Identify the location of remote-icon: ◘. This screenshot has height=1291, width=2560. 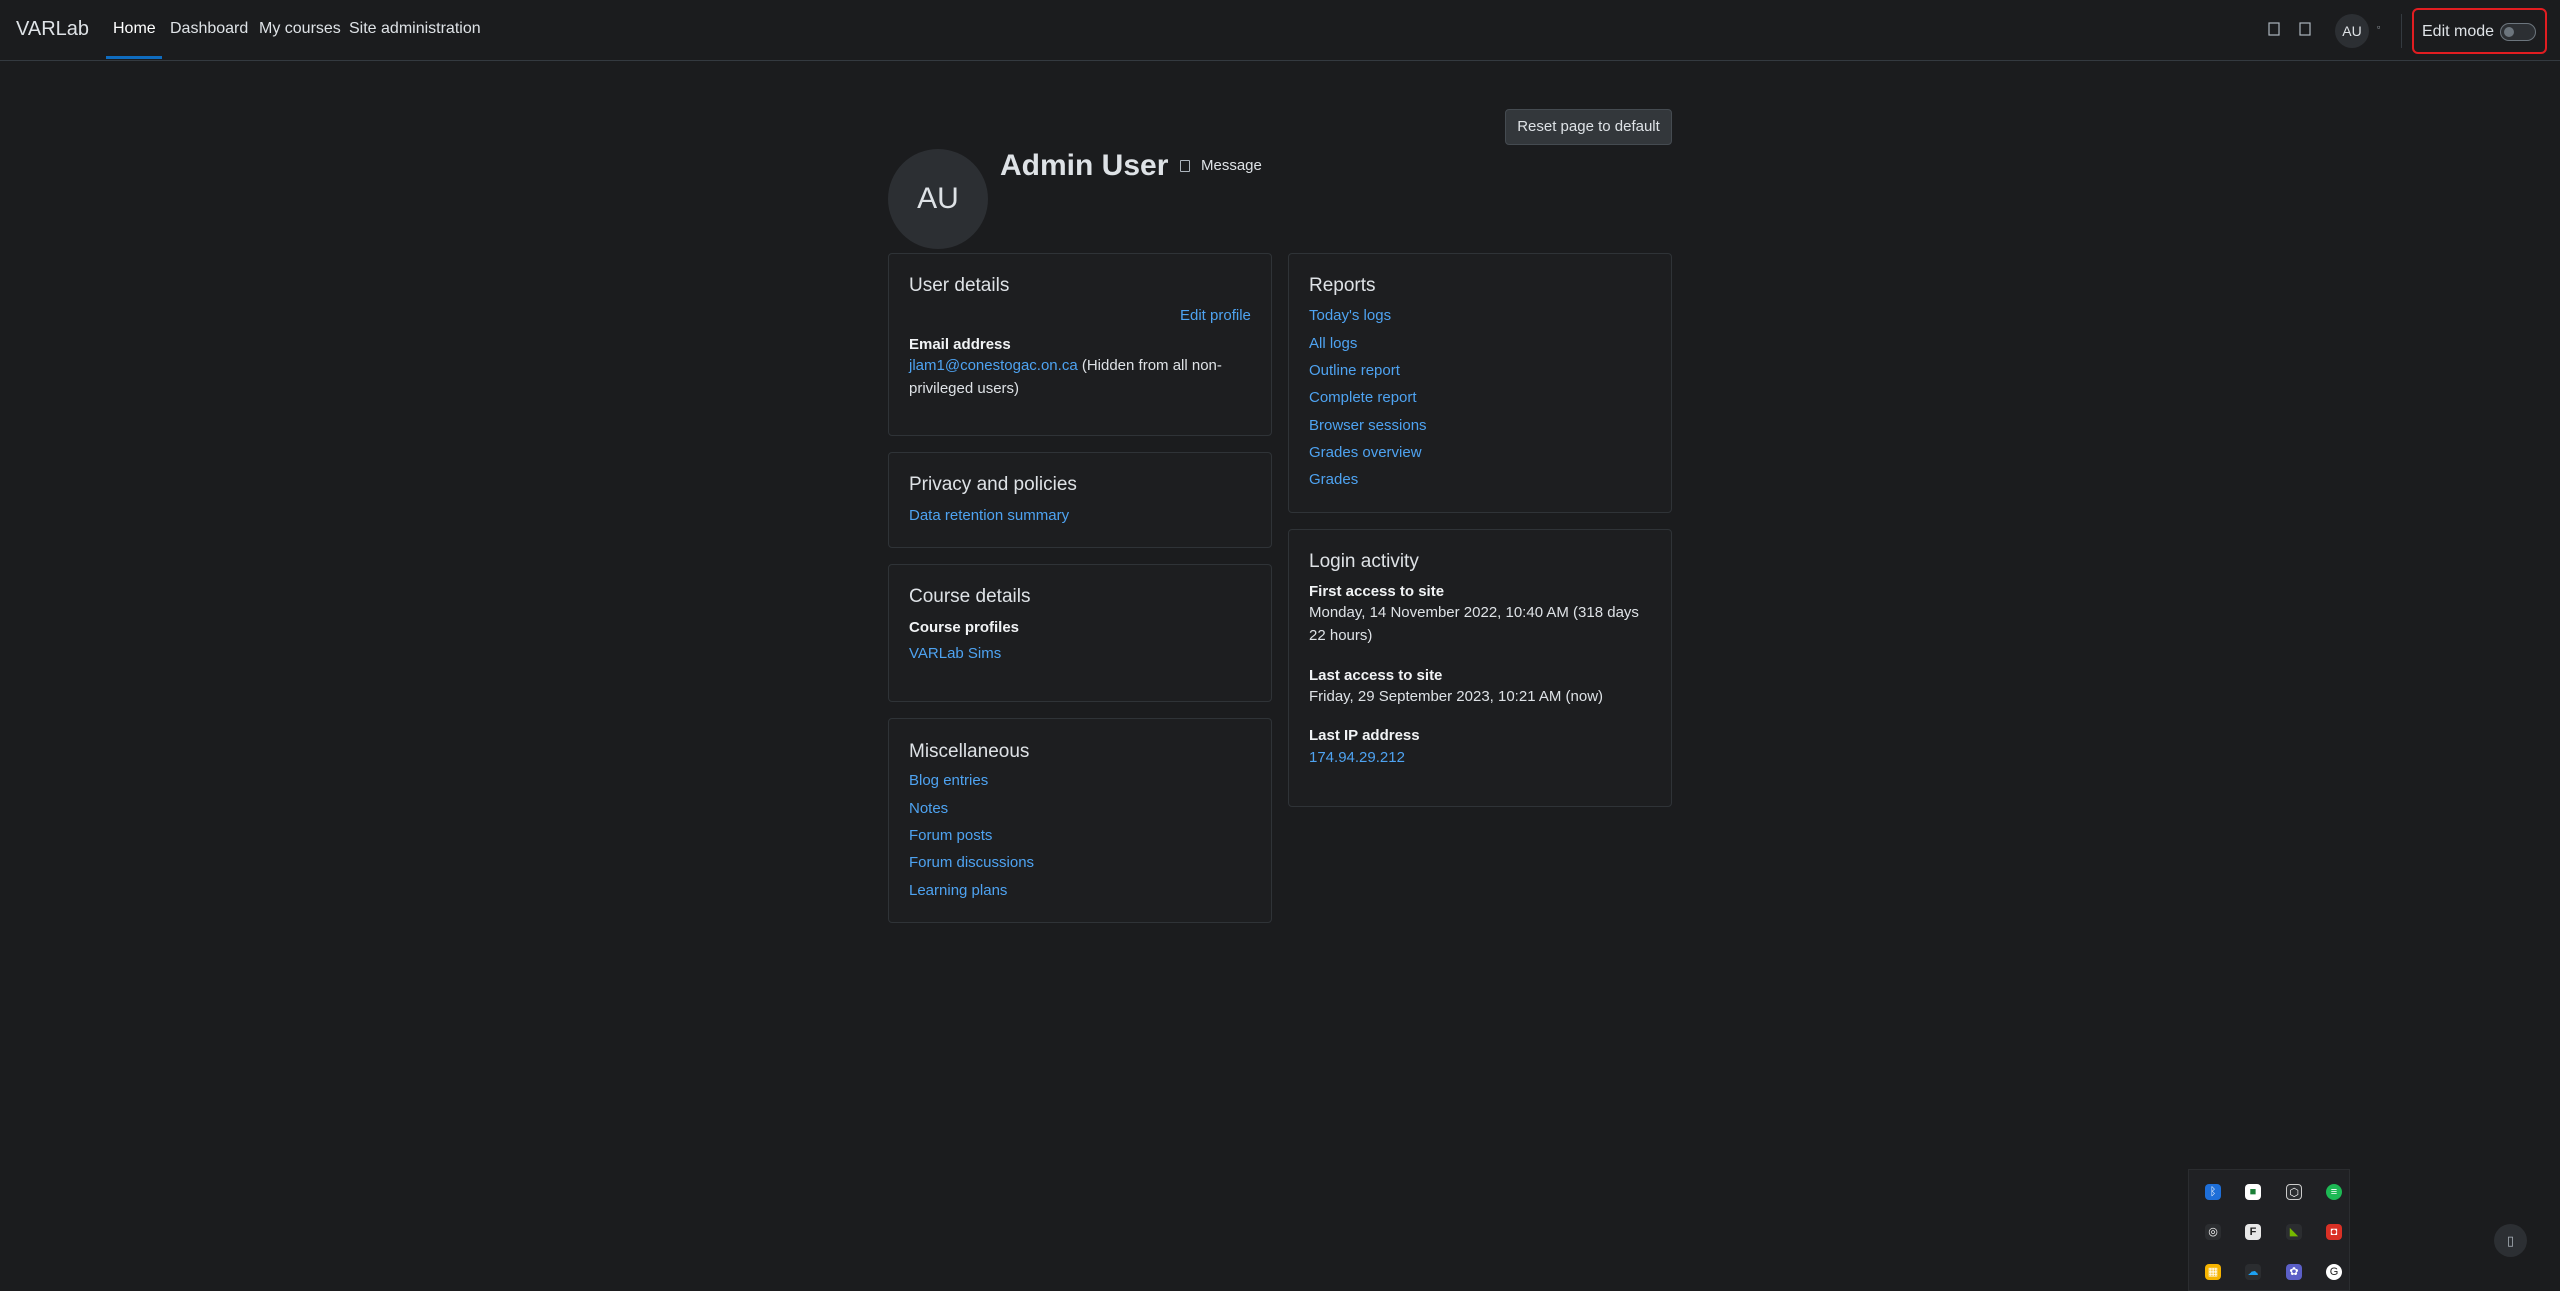
(2334, 1232).